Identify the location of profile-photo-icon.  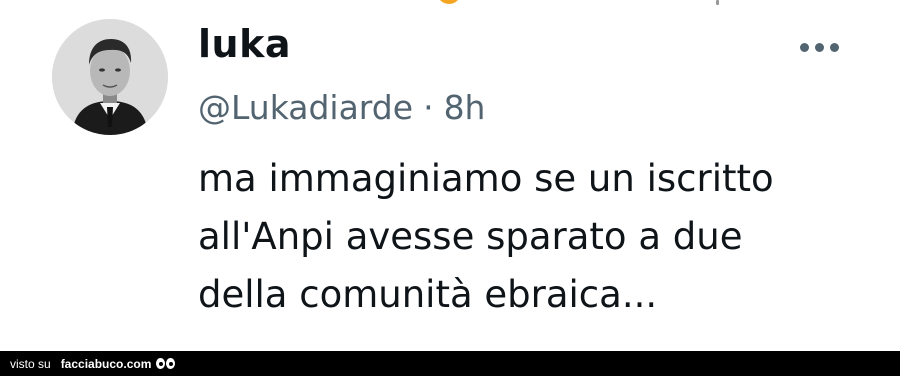
(110, 77).